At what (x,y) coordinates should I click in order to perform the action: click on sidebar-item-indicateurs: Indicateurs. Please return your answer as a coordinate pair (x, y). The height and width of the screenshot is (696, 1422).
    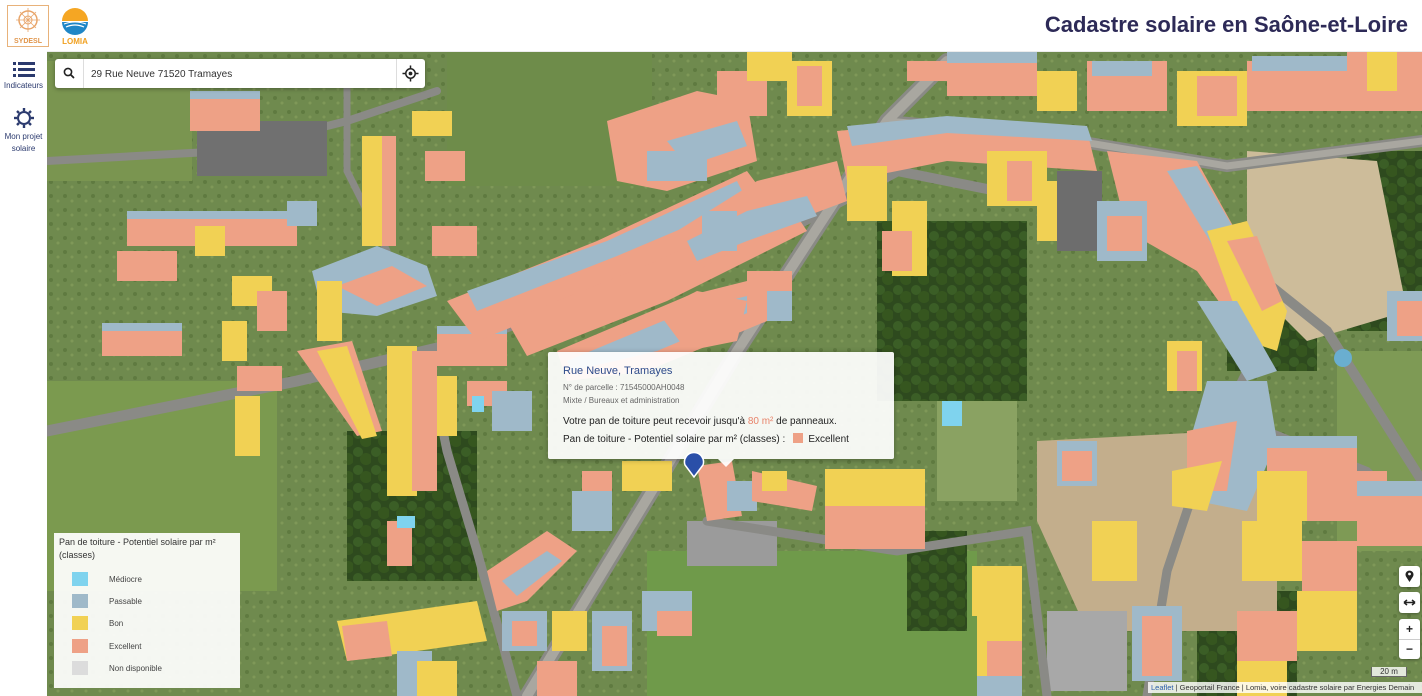
    Looking at the image, I should click on (23, 75).